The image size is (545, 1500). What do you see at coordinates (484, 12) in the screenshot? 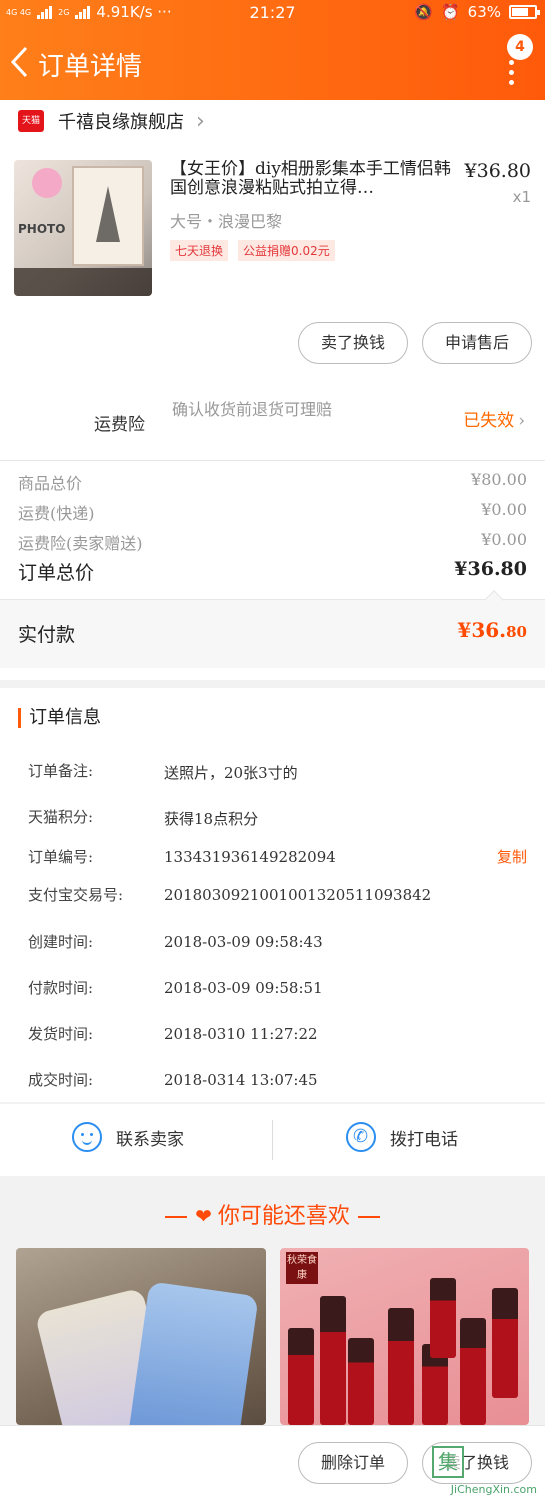
I see `battery-percent: 63%` at bounding box center [484, 12].